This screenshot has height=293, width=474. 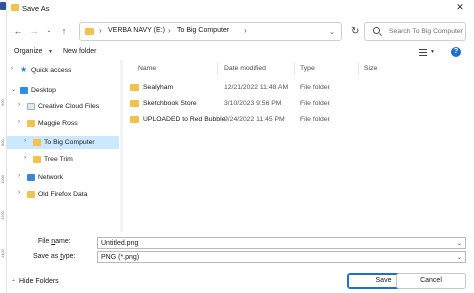 I want to click on nav-item-label: Network, so click(x=50, y=177).